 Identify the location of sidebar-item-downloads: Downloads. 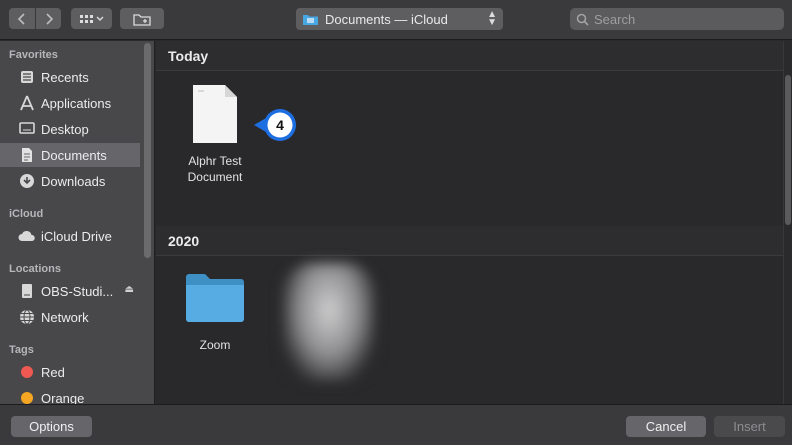
(70, 181).